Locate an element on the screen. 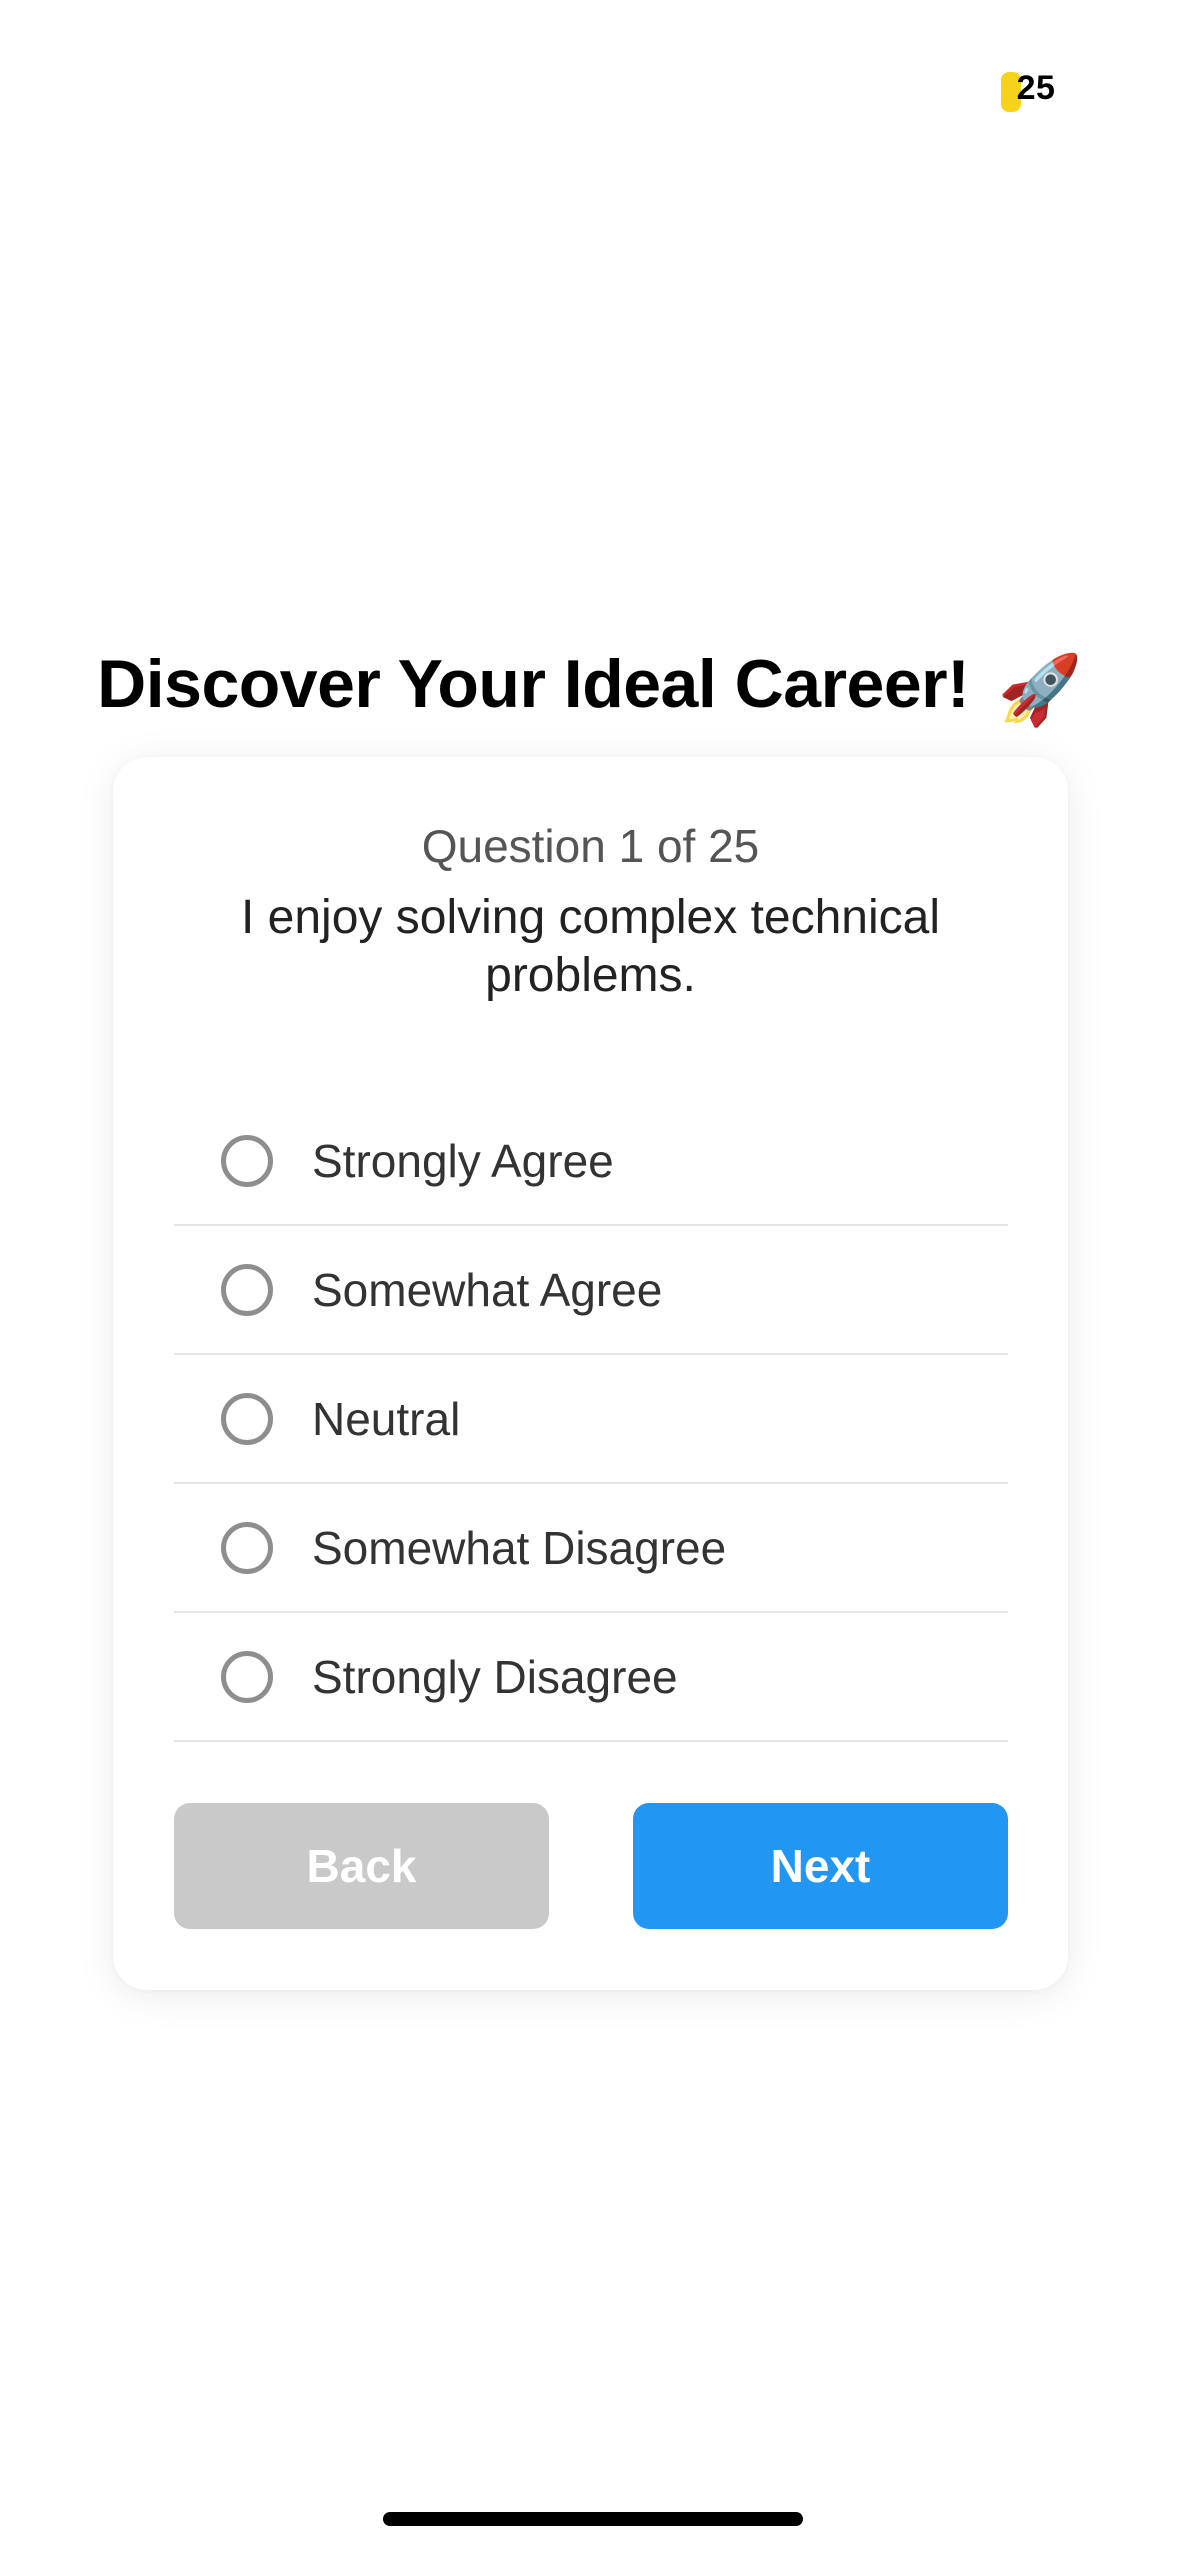 Image resolution: width=1179 pixels, height=2556 pixels. option-somewhat-disagree: Somewhat Disagree is located at coordinates (591, 1548).